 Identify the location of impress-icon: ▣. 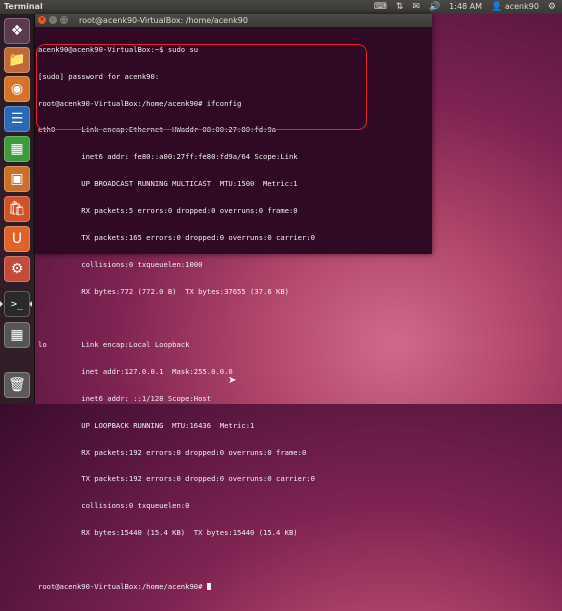
(17, 179).